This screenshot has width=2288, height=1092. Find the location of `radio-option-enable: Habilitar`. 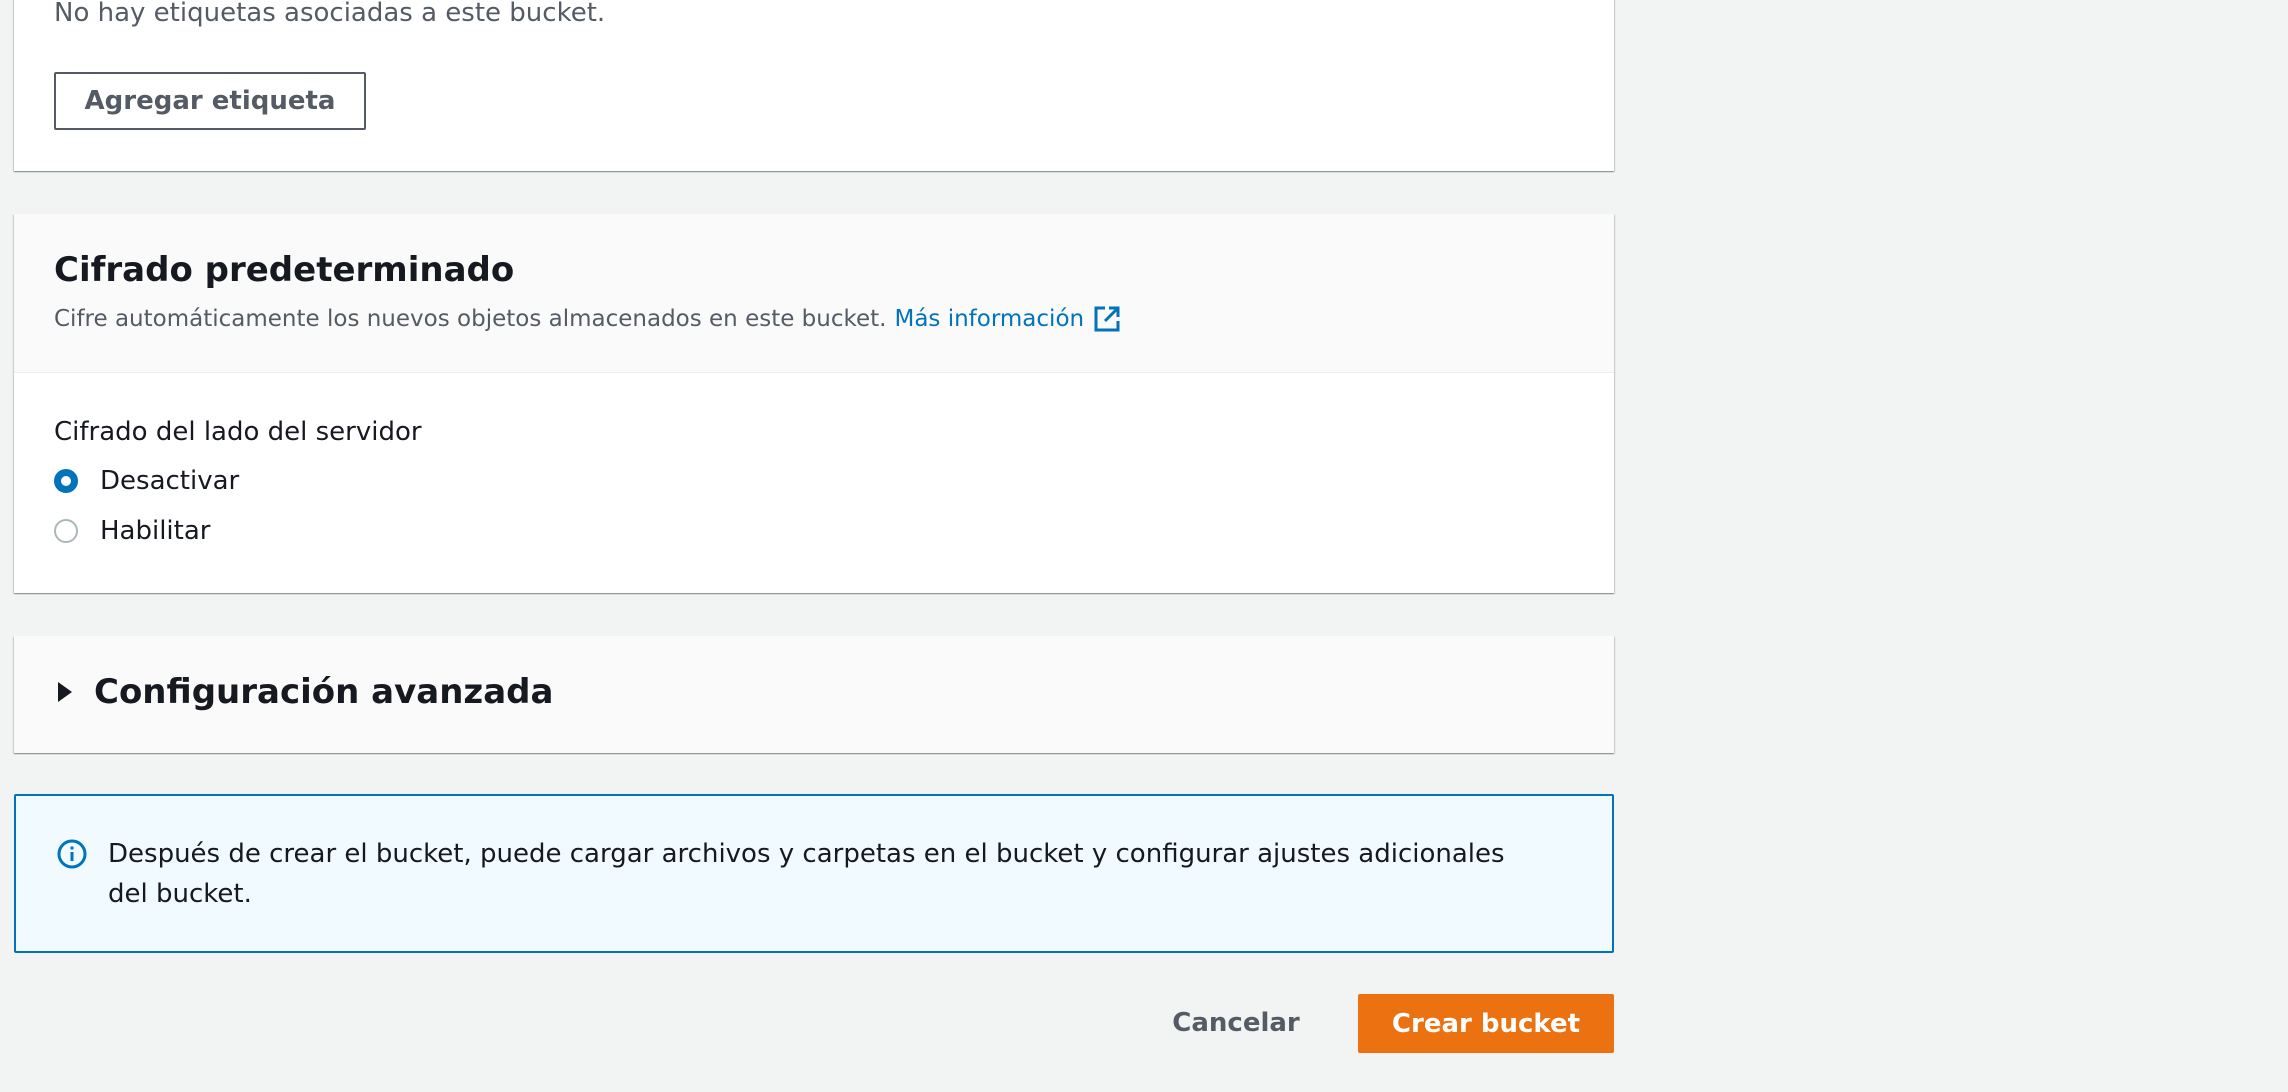

radio-option-enable: Habilitar is located at coordinates (132, 531).